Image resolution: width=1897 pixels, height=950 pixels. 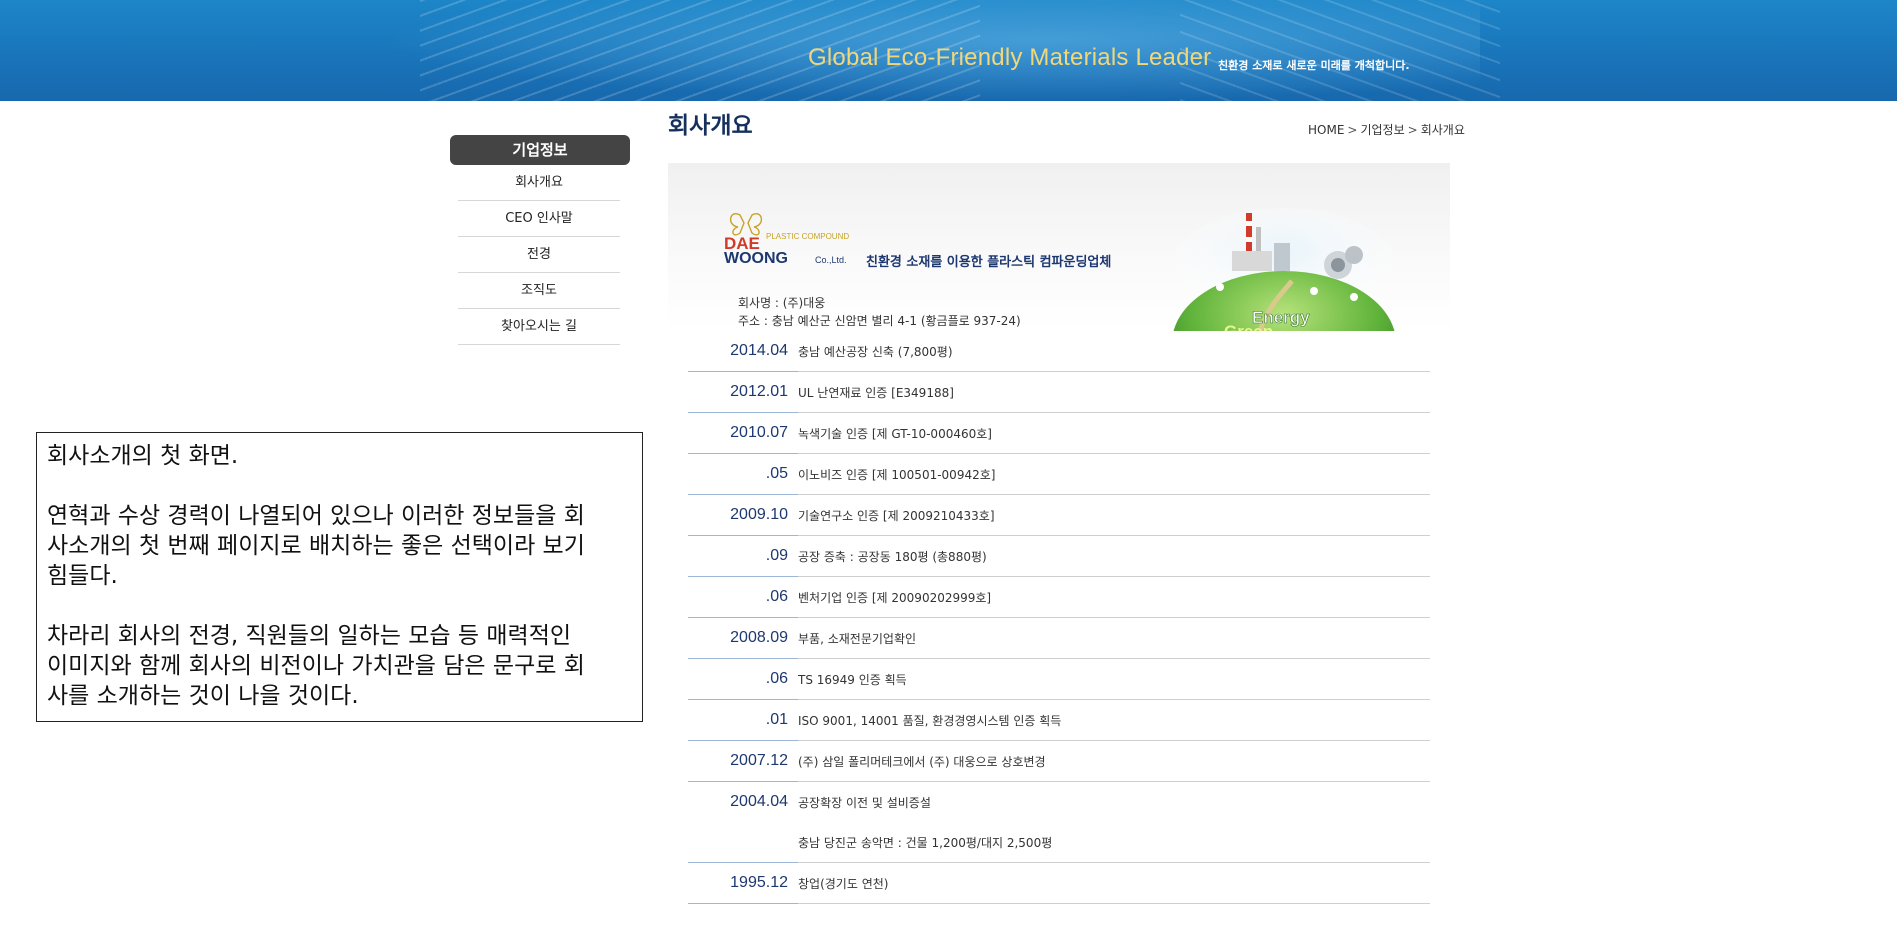 What do you see at coordinates (876, 392) in the screenshot?
I see `history-description: UL 난연재료 인증 [E349188]` at bounding box center [876, 392].